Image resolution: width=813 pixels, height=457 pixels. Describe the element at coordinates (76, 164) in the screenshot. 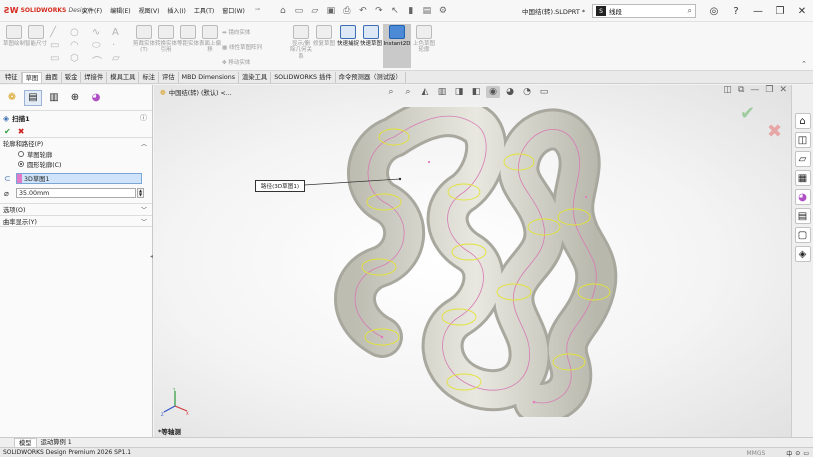

I see `circular-profile-option: 圆形轮廓(C)` at that location.